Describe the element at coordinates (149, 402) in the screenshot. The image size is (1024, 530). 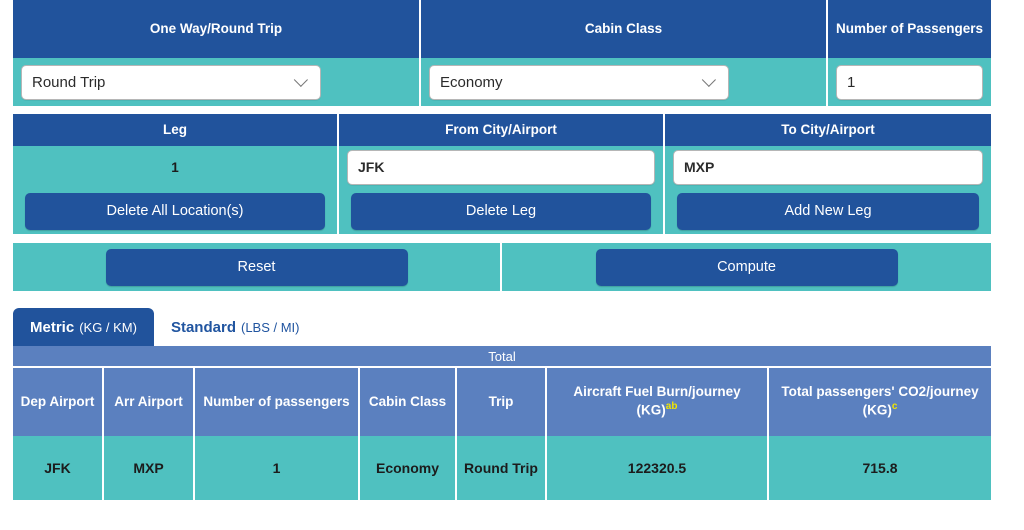
I see `results-col-arr-airport: Arr Airport` at that location.